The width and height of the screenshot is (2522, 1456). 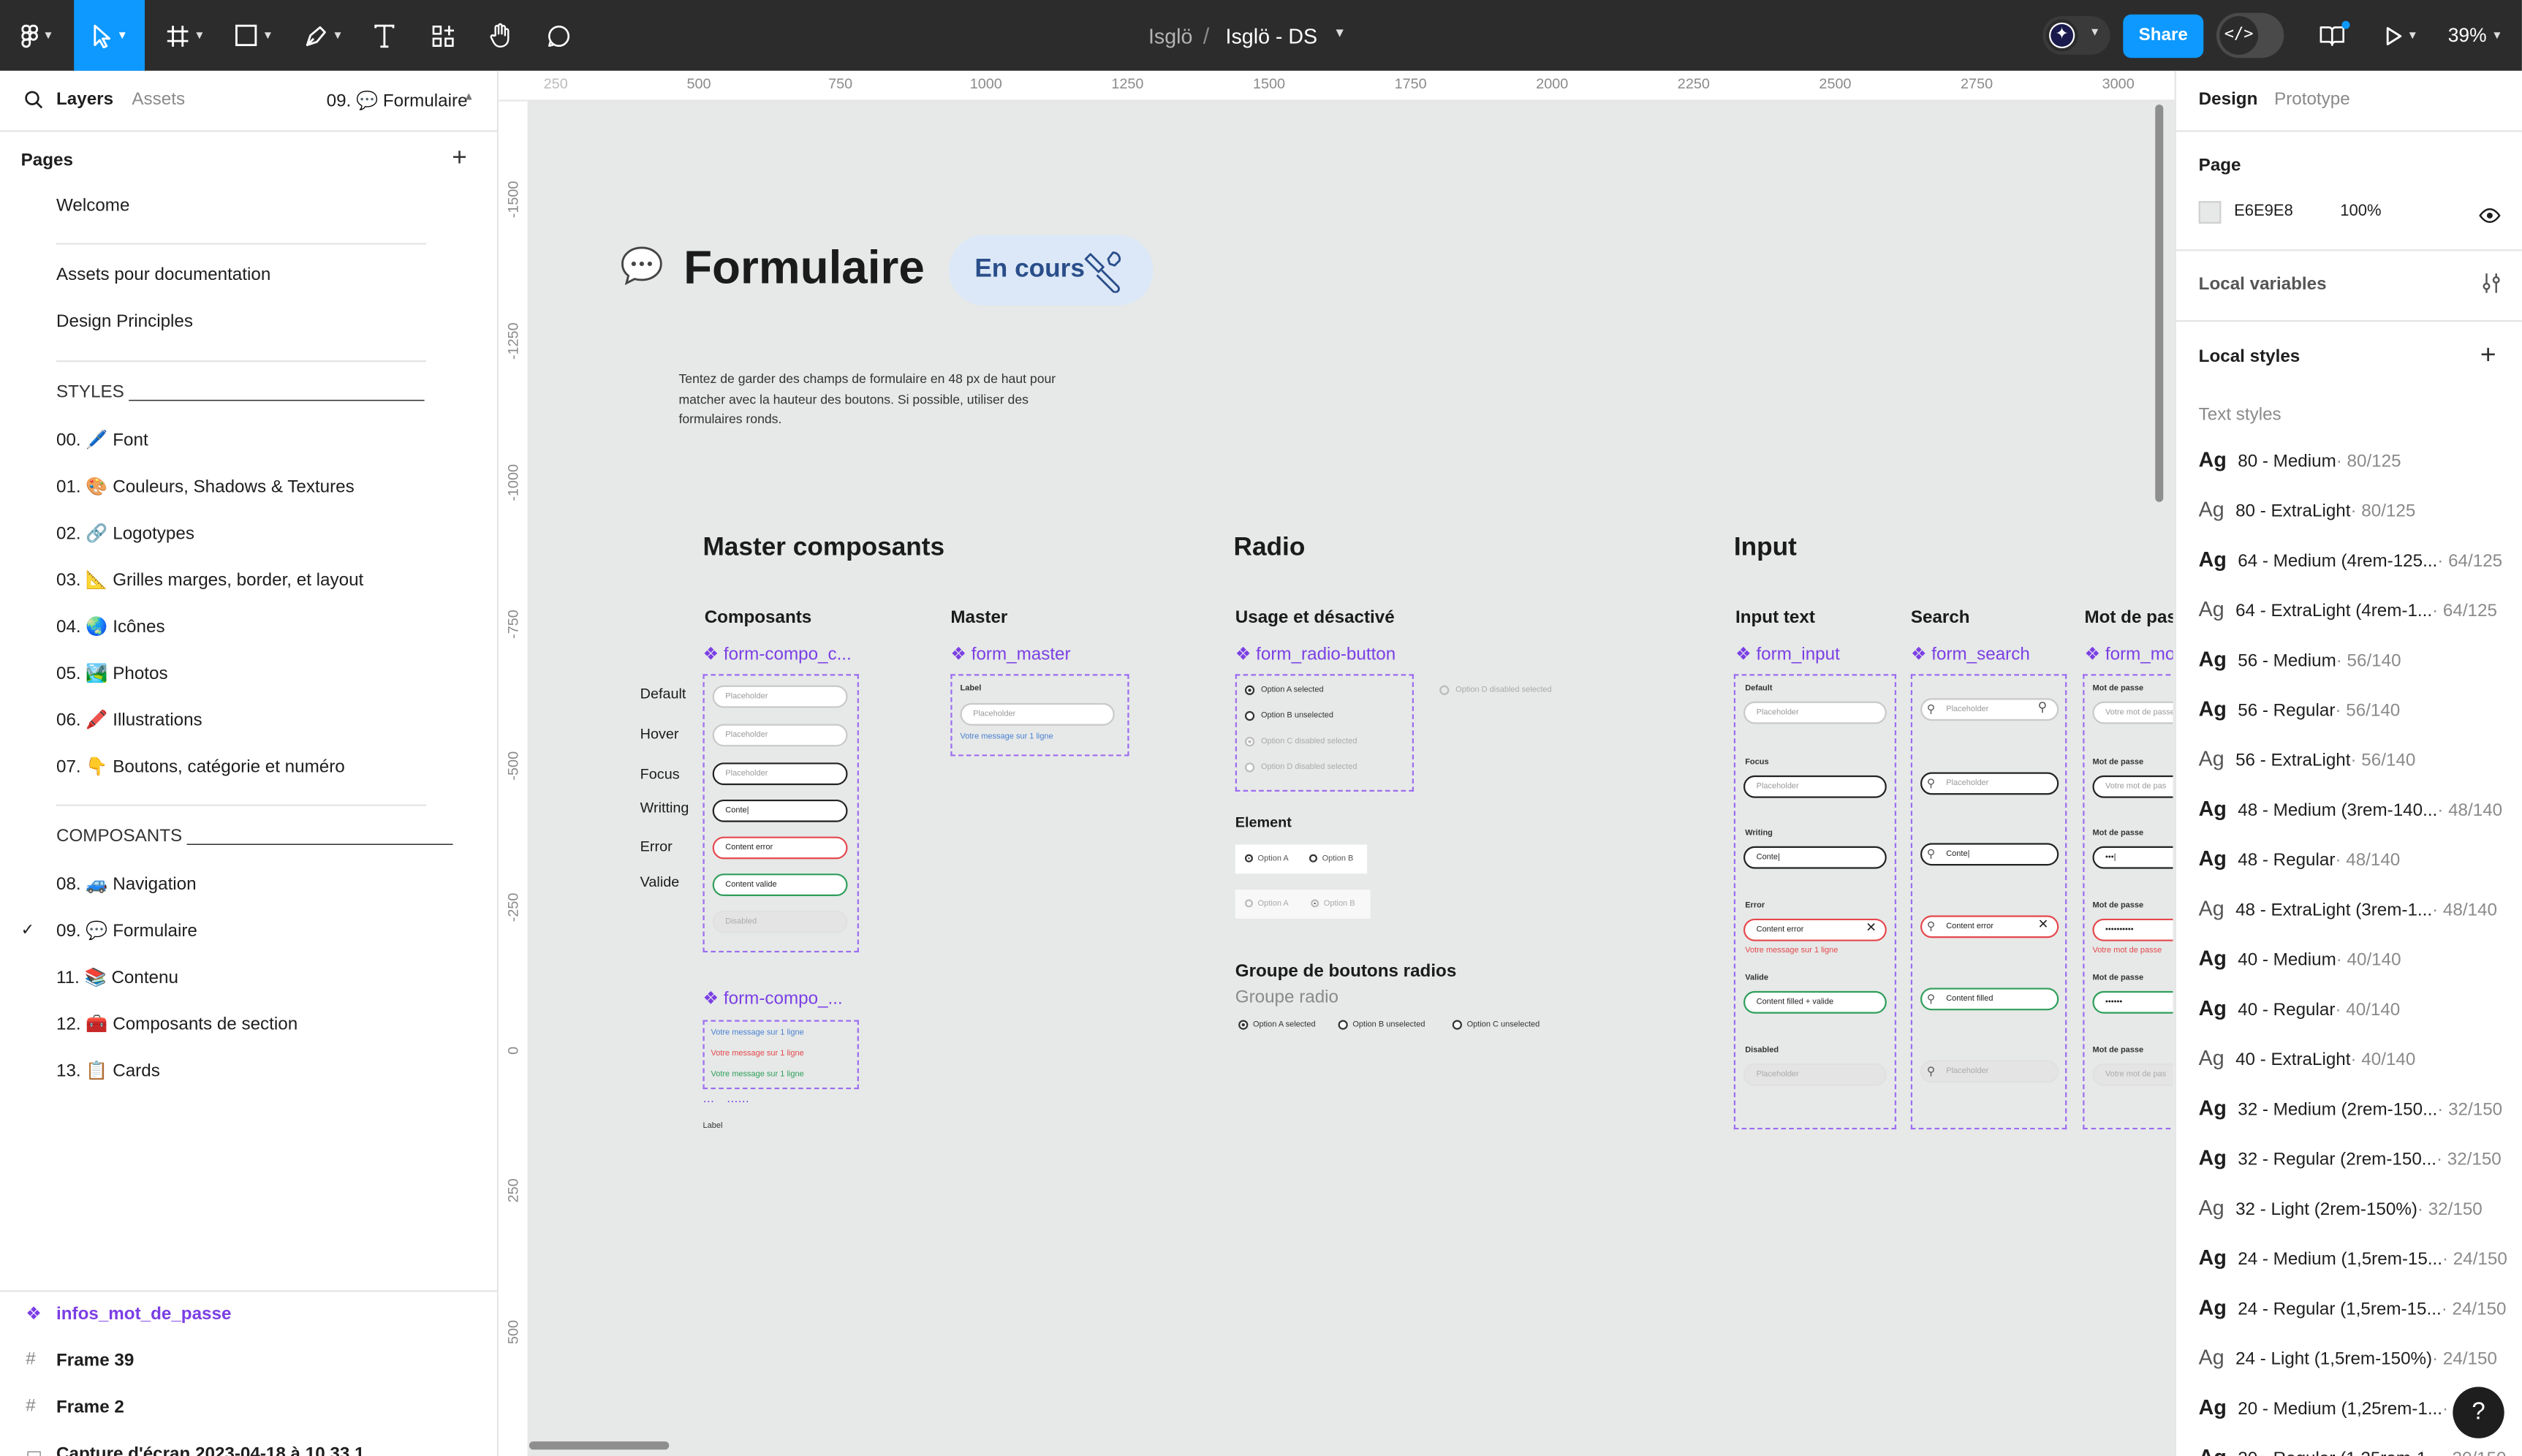 I want to click on text-style-item: Ag 24 - Light (1,5rem-150%)· 24/150, so click(x=2348, y=1357).